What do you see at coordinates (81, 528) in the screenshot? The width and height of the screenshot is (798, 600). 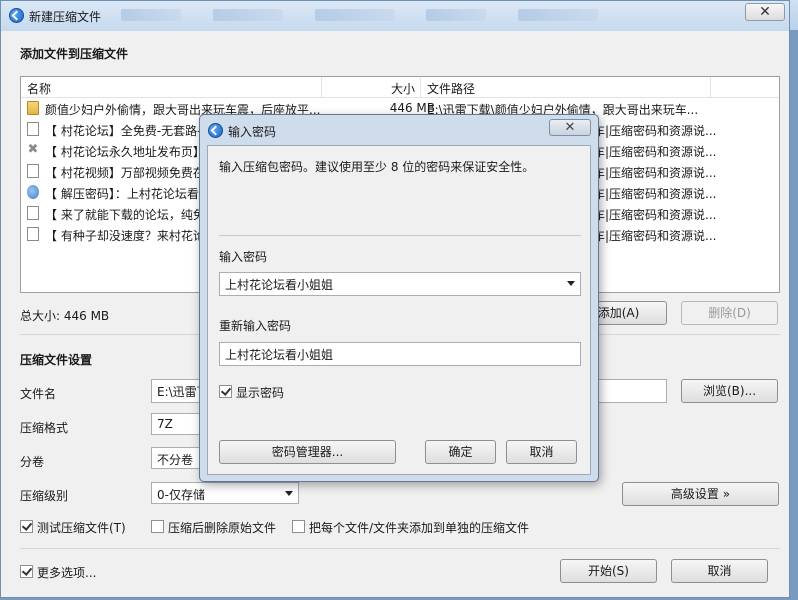 I see `test-archive-label: 测试压缩文件(T)` at bounding box center [81, 528].